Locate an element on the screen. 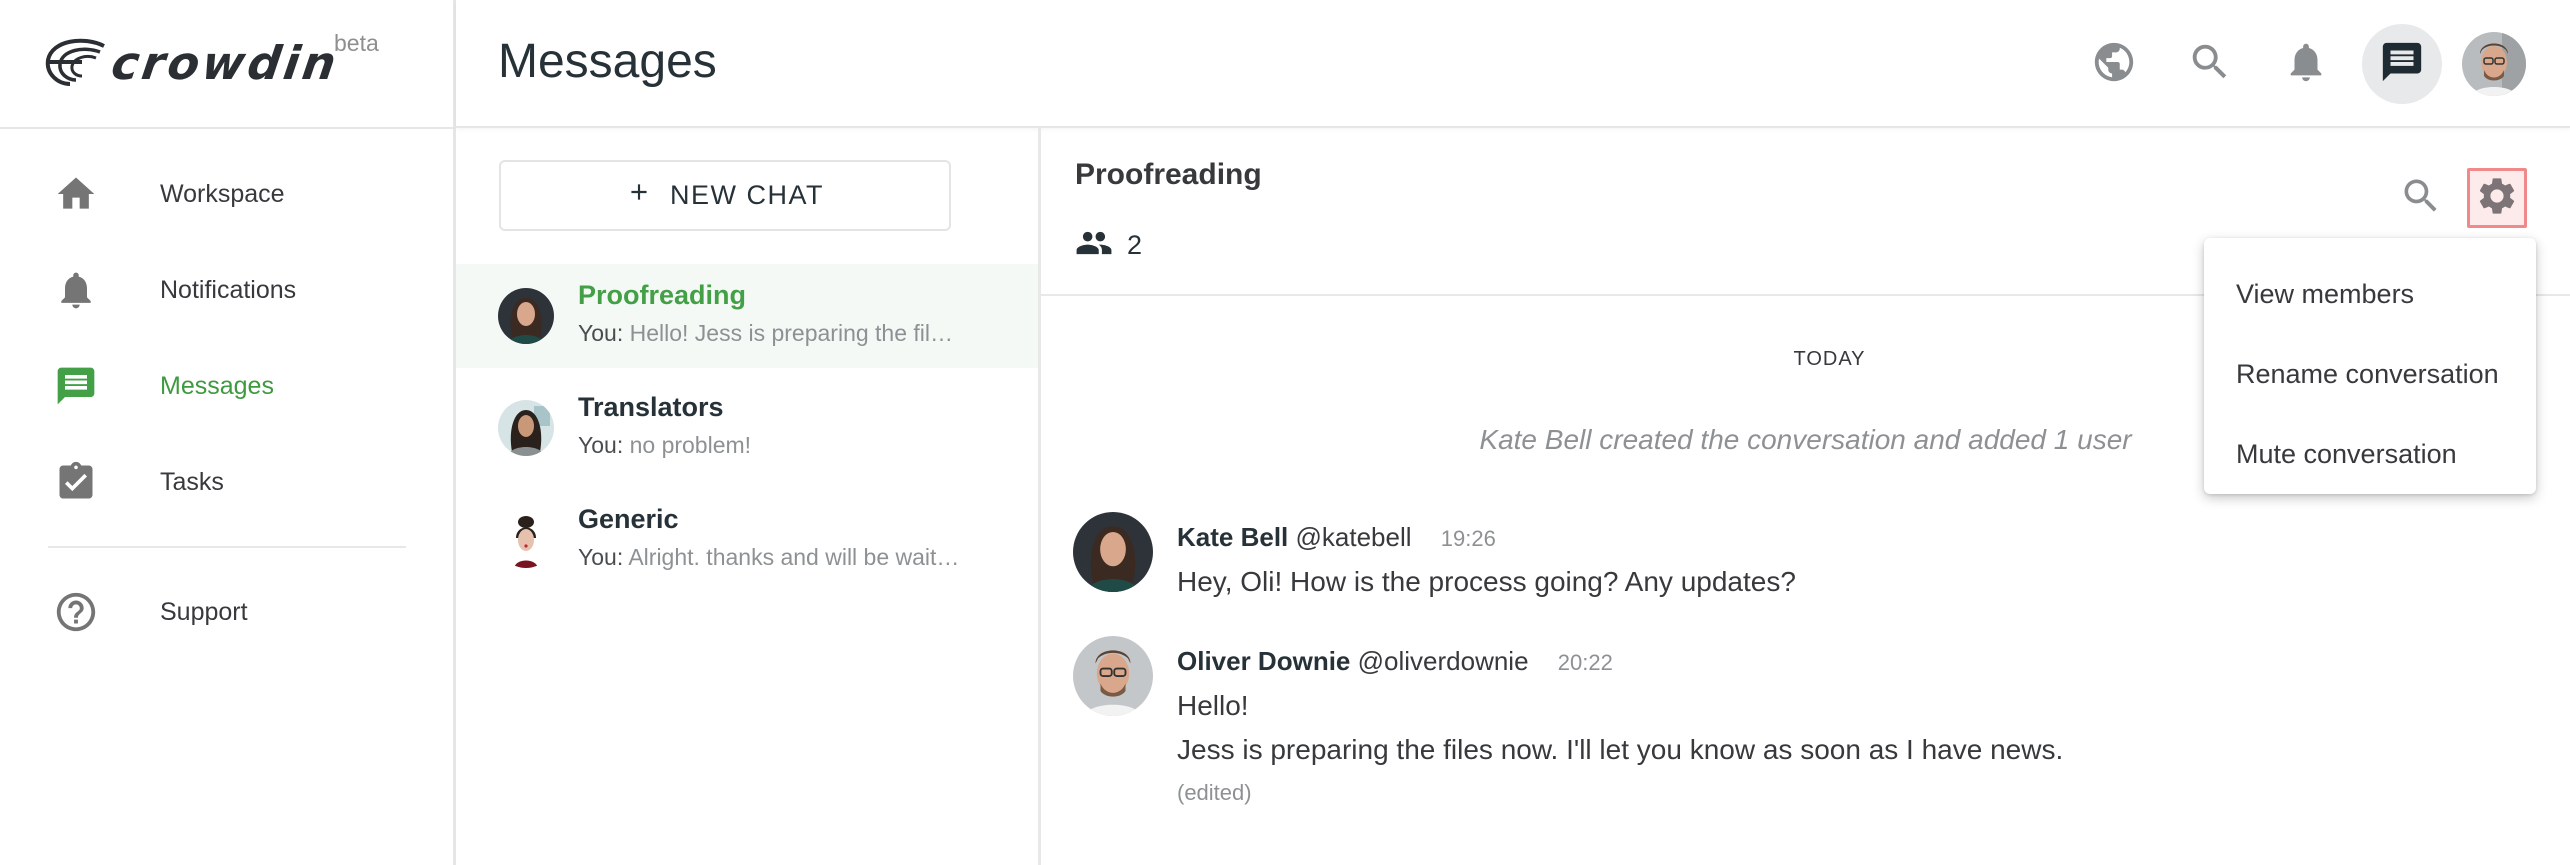 The width and height of the screenshot is (2570, 865). conversation-settings-button is located at coordinates (2497, 198).